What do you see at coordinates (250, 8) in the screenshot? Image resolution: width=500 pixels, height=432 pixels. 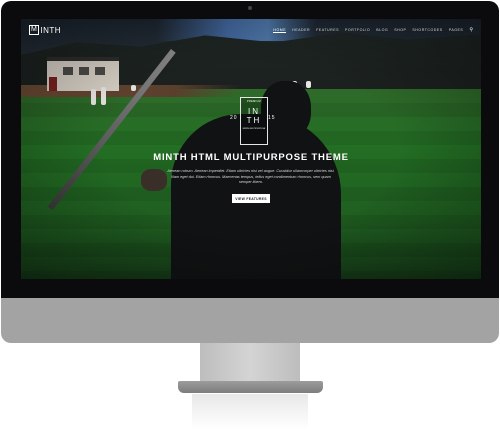 I see `camera-dot` at bounding box center [250, 8].